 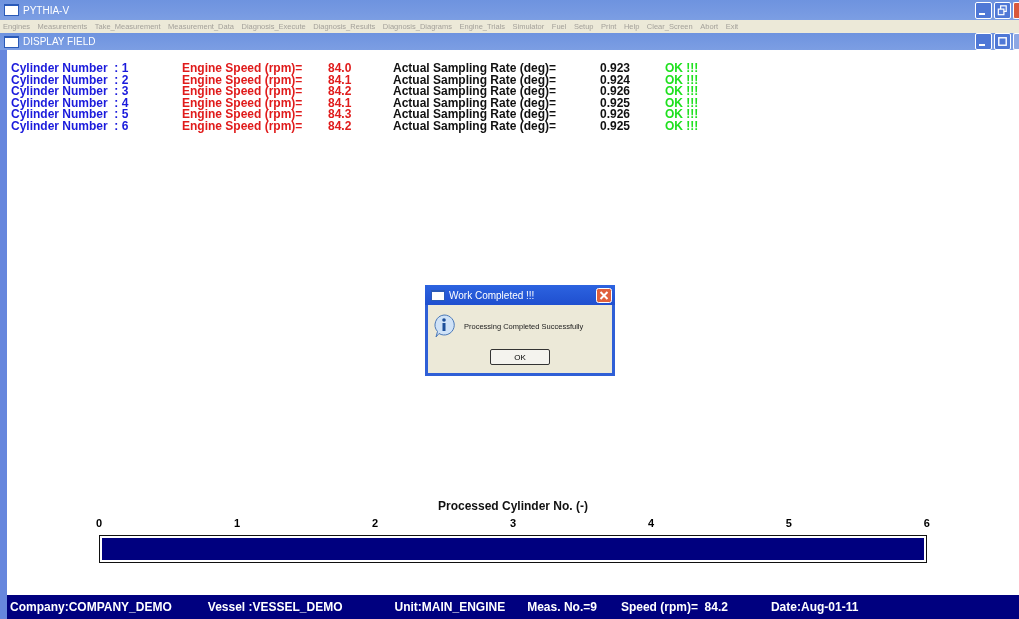 I want to click on cylinder-label: Cylinder Number : 6, so click(x=70, y=126).